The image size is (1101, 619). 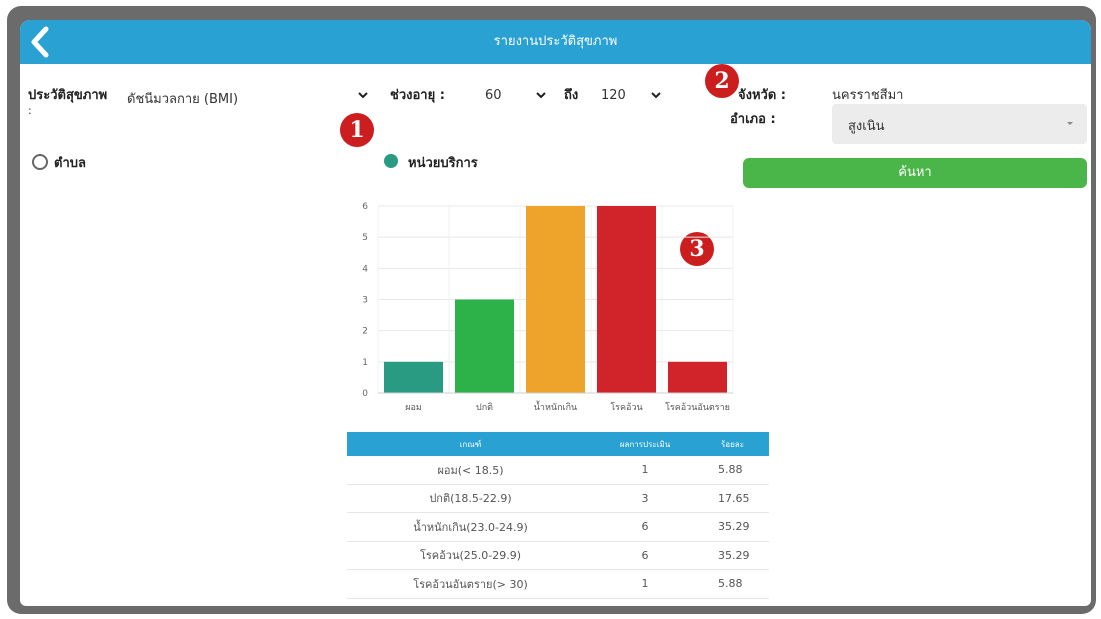 What do you see at coordinates (470, 602) in the screenshot?
I see `total-label: รวม` at bounding box center [470, 602].